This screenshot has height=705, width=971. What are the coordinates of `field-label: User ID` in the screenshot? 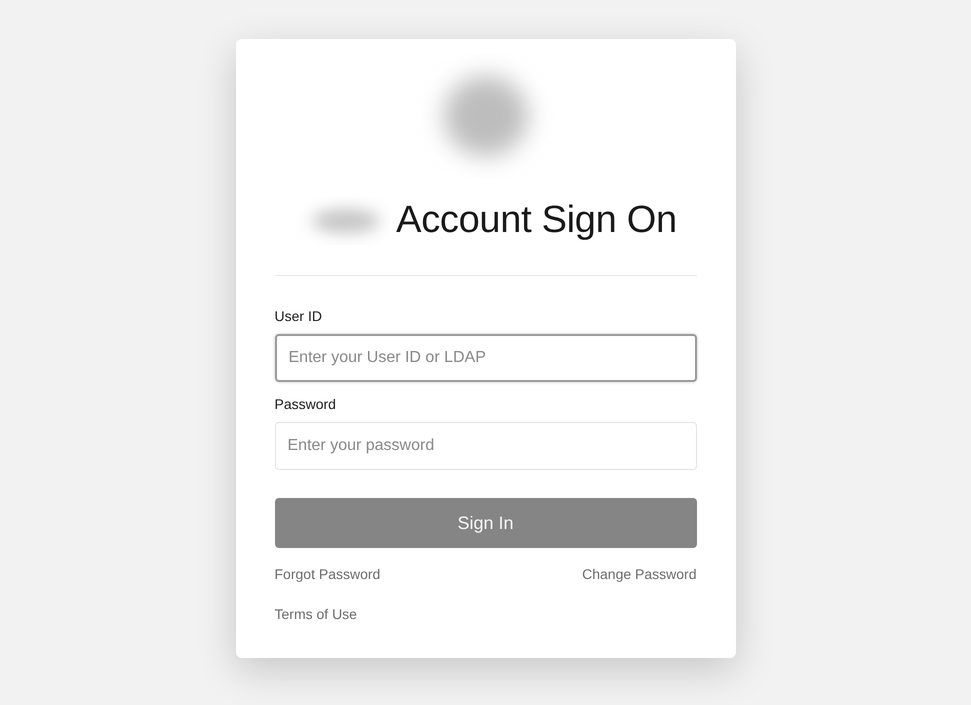 It's located at (298, 316).